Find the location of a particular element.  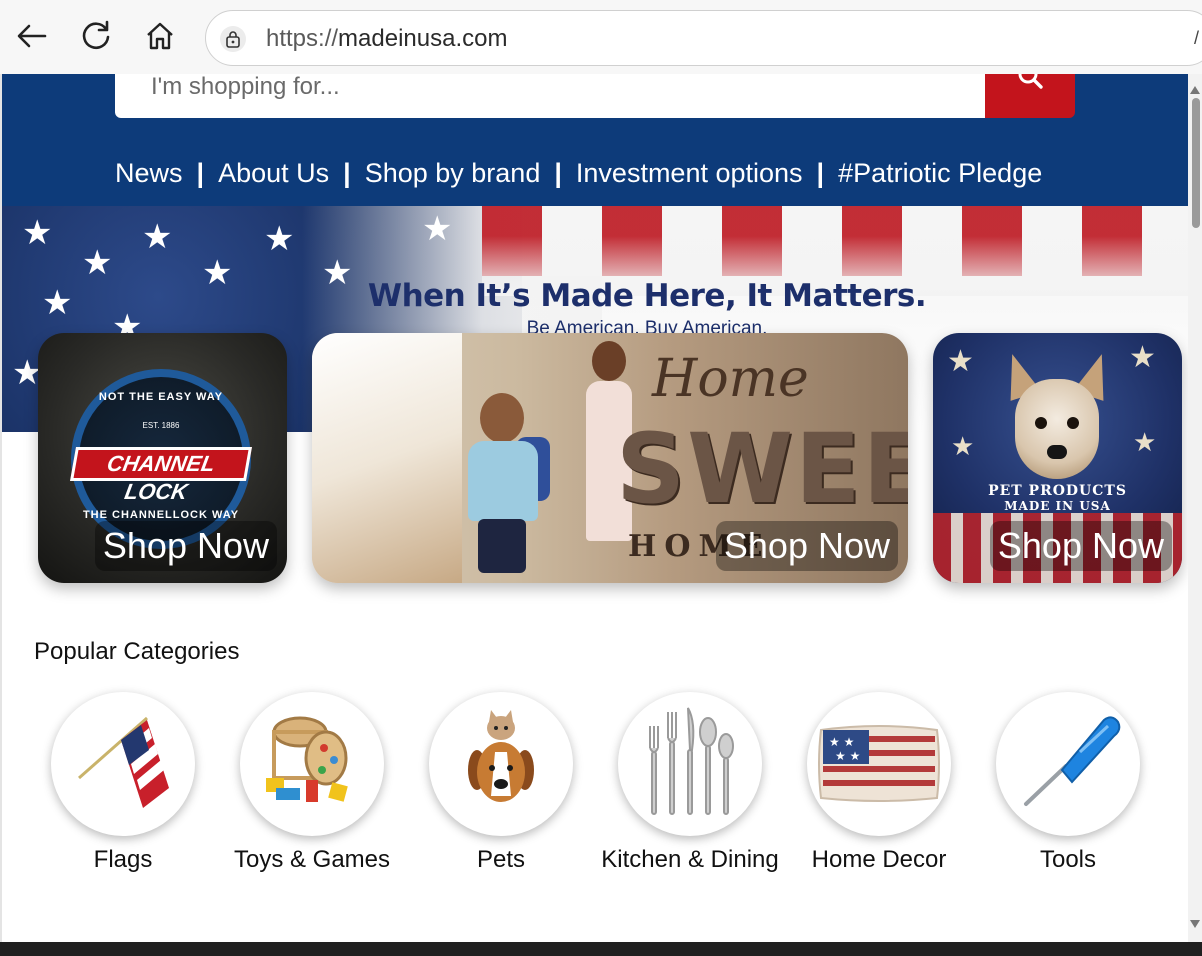

nav-news: News is located at coordinates (149, 173).